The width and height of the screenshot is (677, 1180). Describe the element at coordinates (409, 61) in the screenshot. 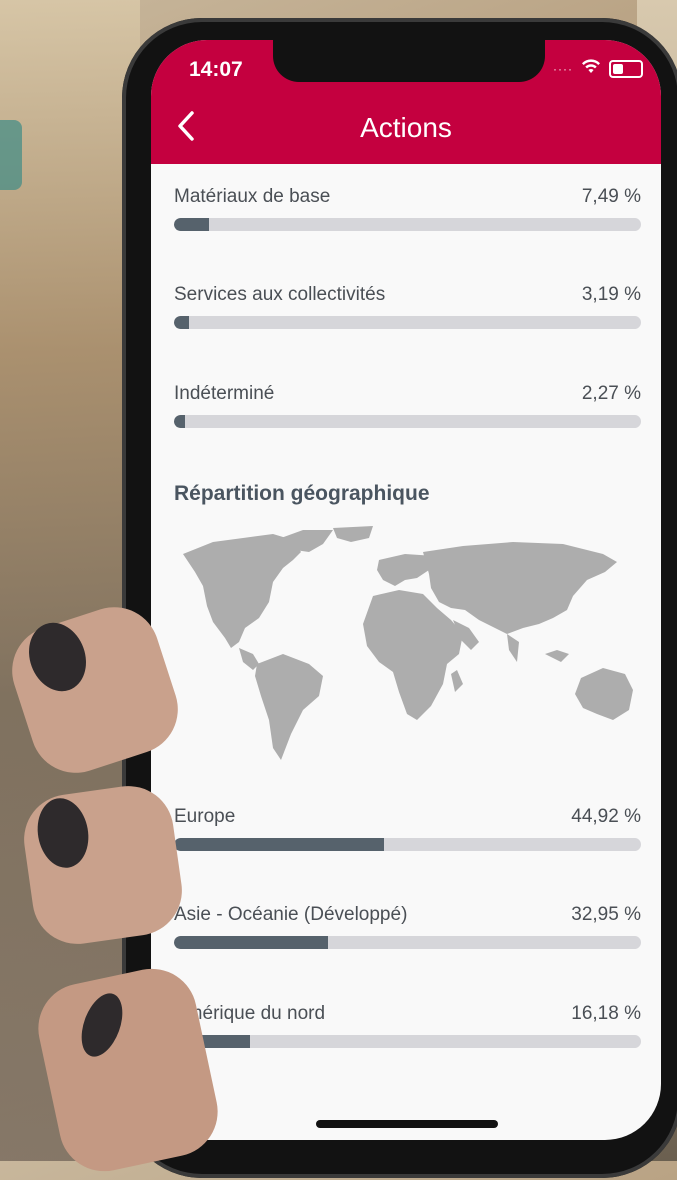

I see `phone-notch` at that location.